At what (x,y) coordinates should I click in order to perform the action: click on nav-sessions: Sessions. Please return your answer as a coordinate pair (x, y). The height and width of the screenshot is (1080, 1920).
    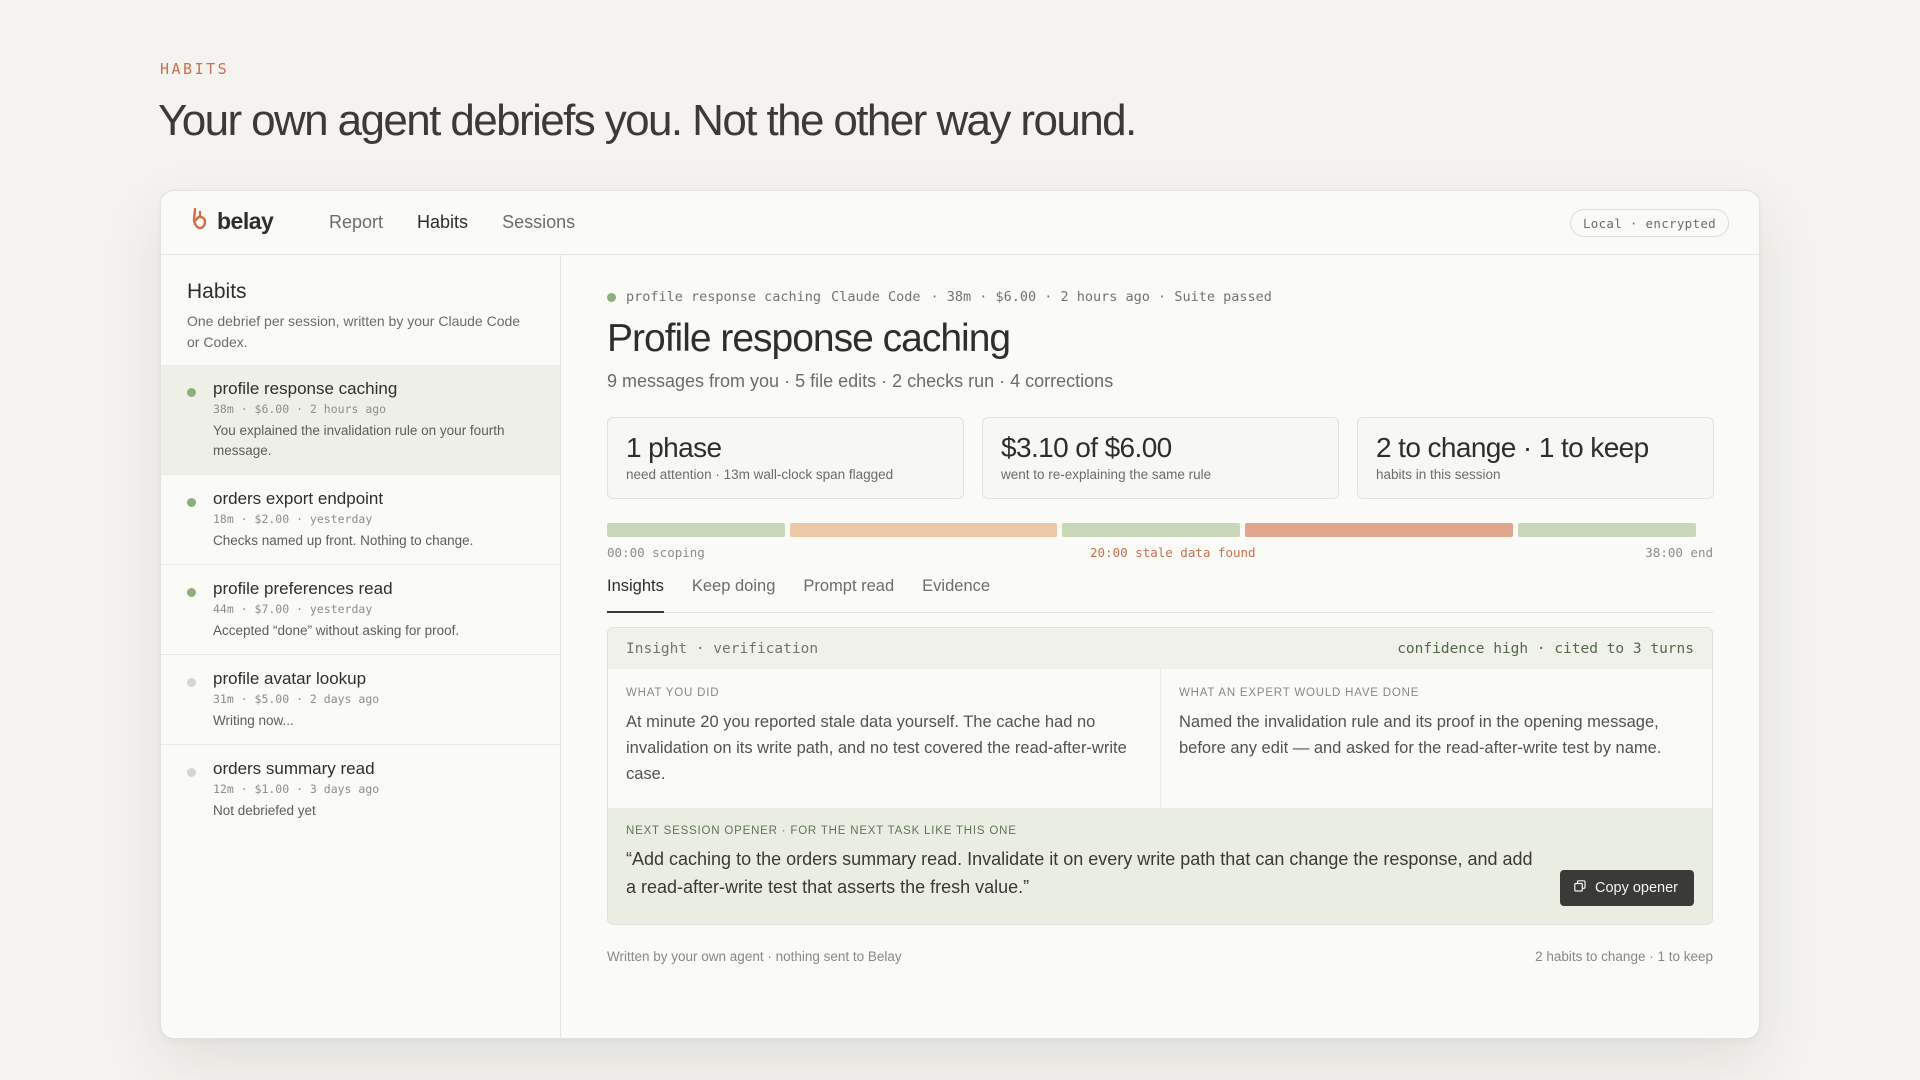
    Looking at the image, I should click on (538, 222).